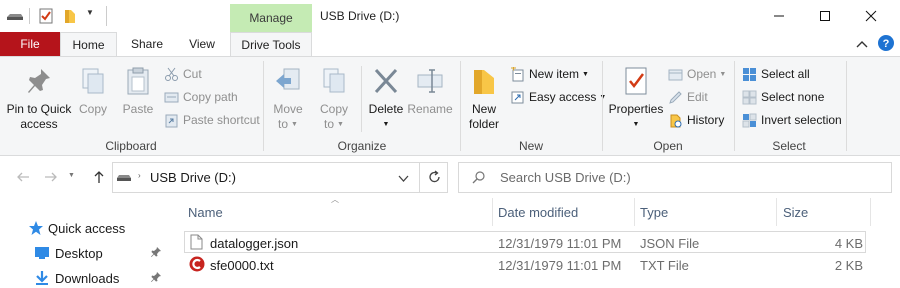 This screenshot has width=900, height=288. What do you see at coordinates (386, 99) in the screenshot?
I see `delete-button: Delete ▼` at bounding box center [386, 99].